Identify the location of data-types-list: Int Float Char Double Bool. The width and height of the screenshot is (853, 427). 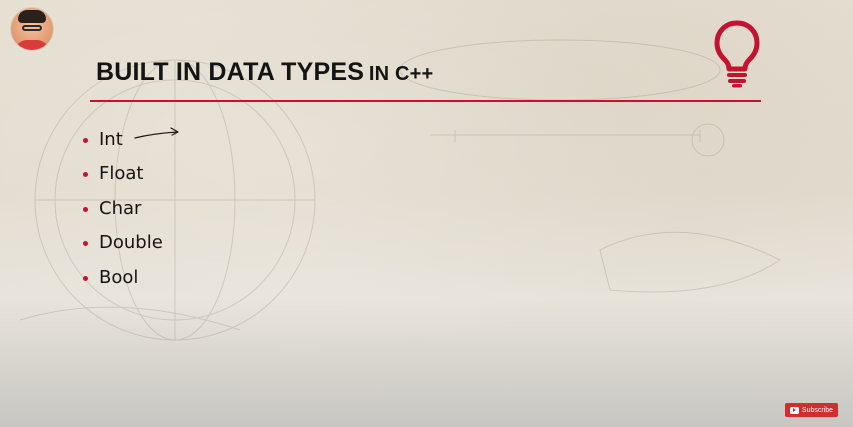
(123, 208).